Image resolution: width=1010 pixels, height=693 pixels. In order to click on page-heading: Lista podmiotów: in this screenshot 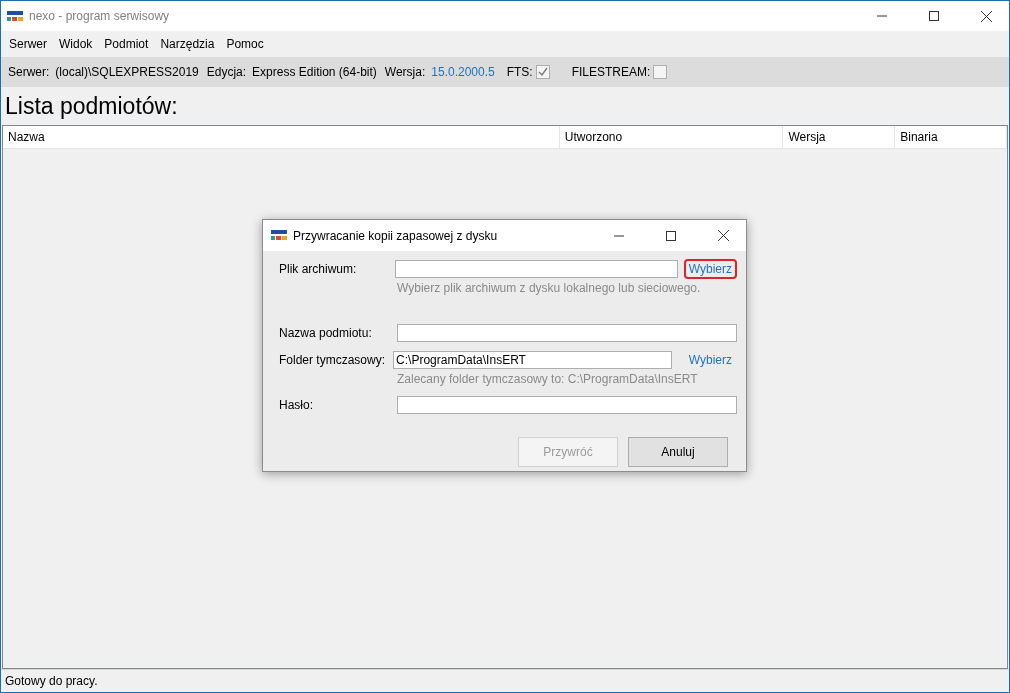, I will do `click(91, 106)`.